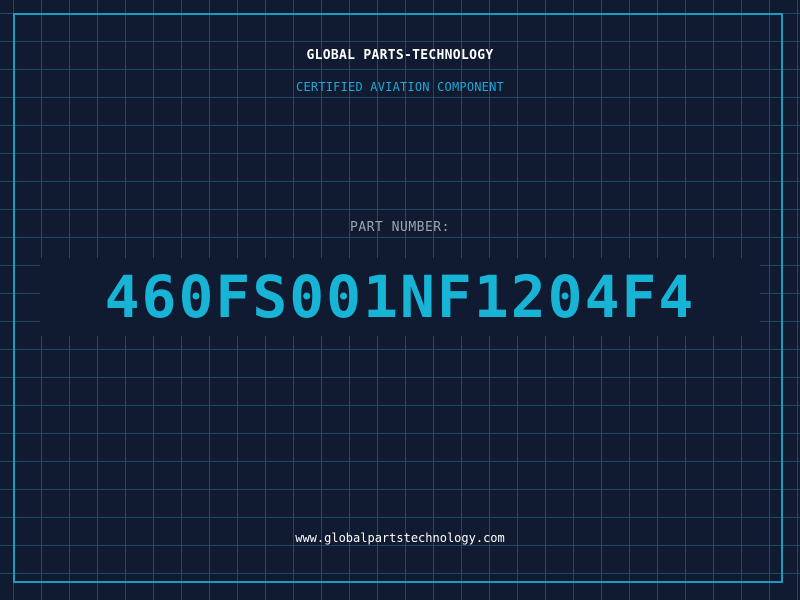 The height and width of the screenshot is (600, 800). I want to click on part-number-value: 460FS001NF1204F4, so click(400, 297).